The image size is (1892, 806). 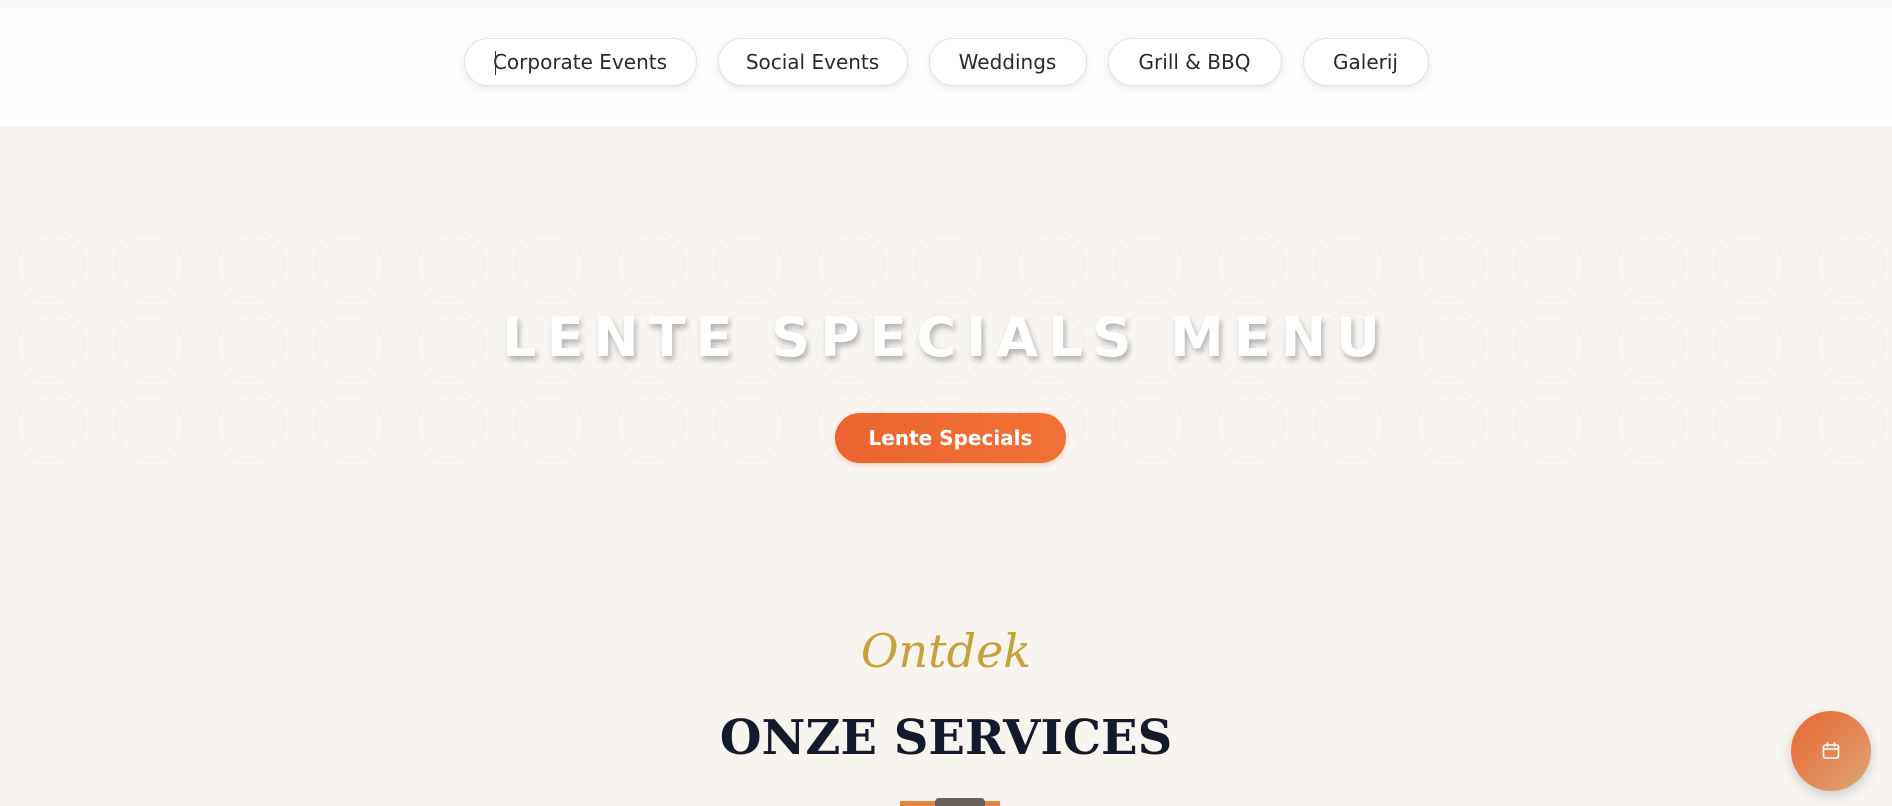 I want to click on pill-weddings: Weddings, so click(x=1007, y=62).